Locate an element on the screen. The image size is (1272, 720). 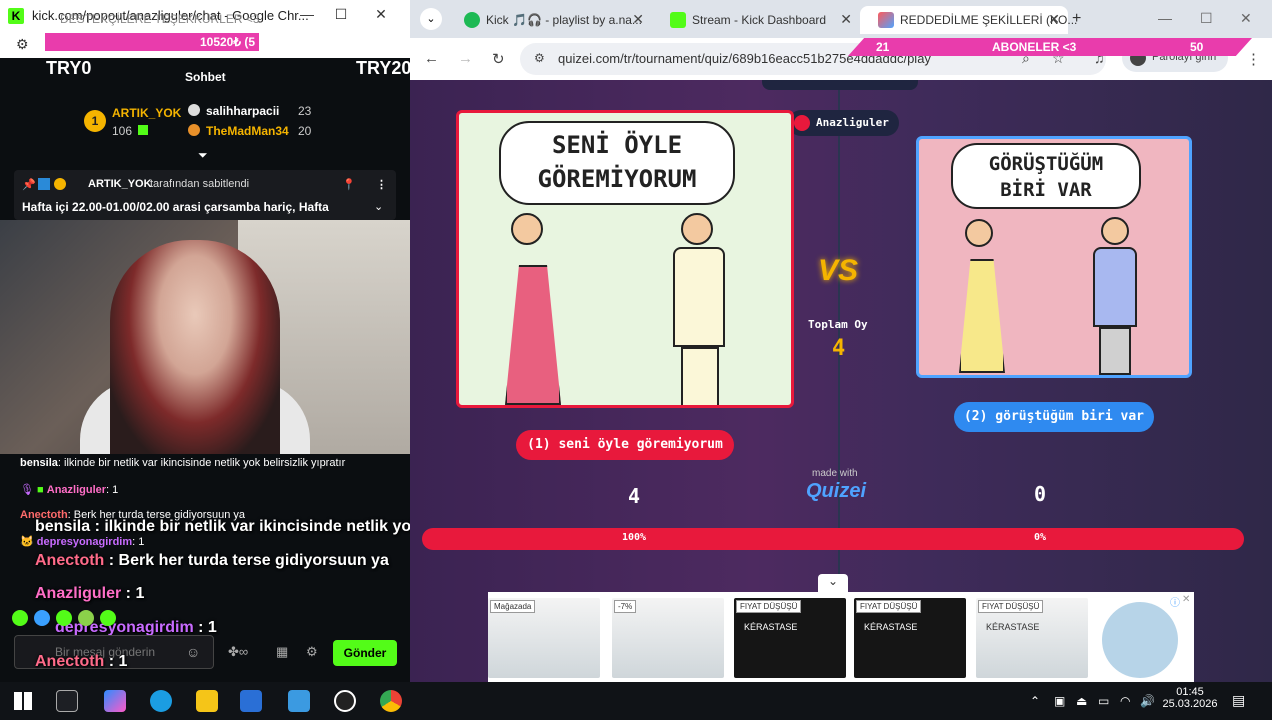
unpin-icon: 📍 is located at coordinates (349, 184).